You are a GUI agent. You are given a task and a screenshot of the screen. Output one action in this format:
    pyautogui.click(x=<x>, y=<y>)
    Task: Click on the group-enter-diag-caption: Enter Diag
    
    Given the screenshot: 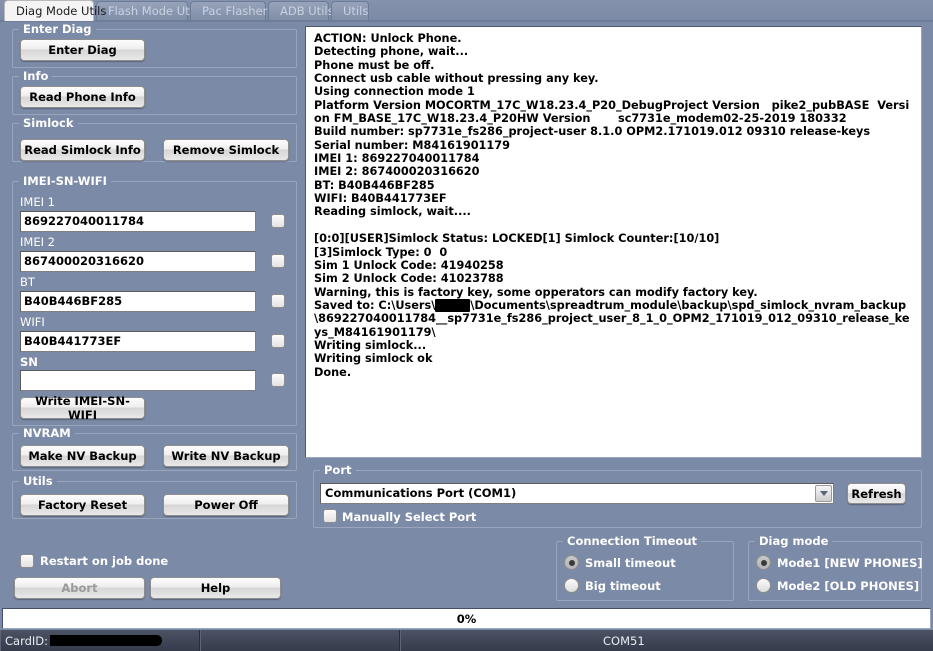 What is the action you would take?
    pyautogui.click(x=57, y=29)
    